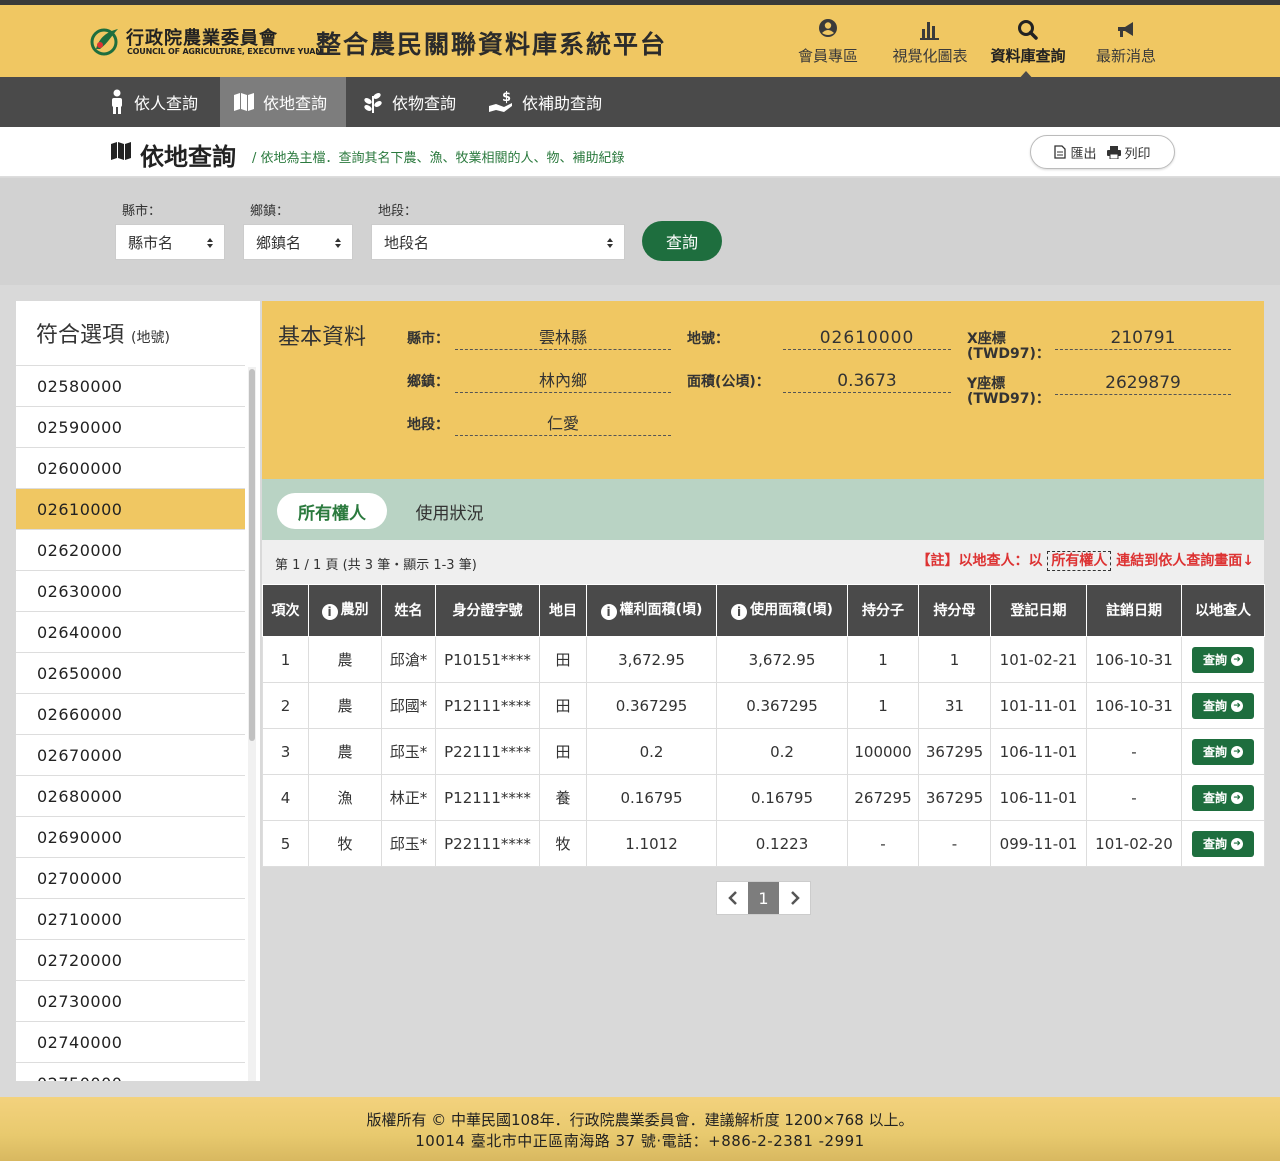 This screenshot has height=1161, width=1280. What do you see at coordinates (487, 843) in the screenshot?
I see `cell-id: P22111****` at bounding box center [487, 843].